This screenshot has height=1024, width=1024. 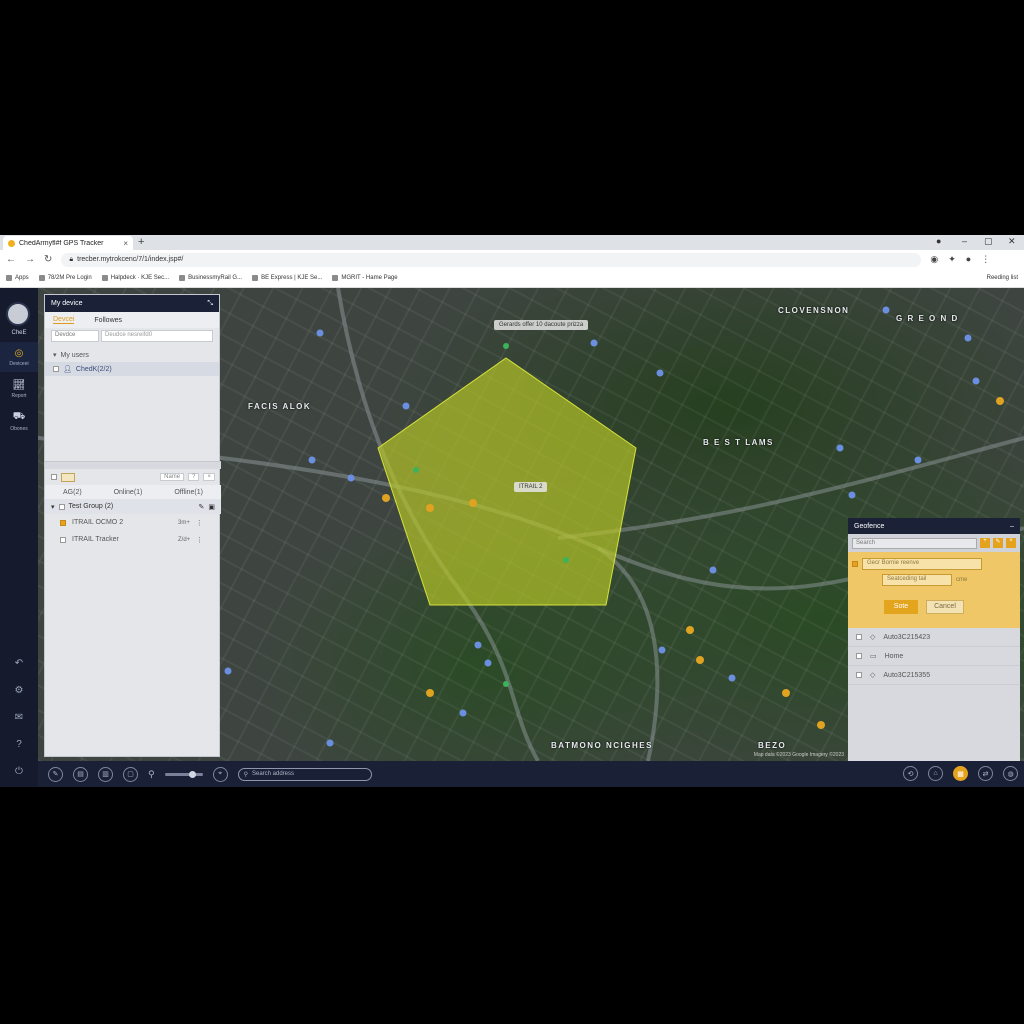 I want to click on new-tab-icon: +, so click(x=141, y=242).